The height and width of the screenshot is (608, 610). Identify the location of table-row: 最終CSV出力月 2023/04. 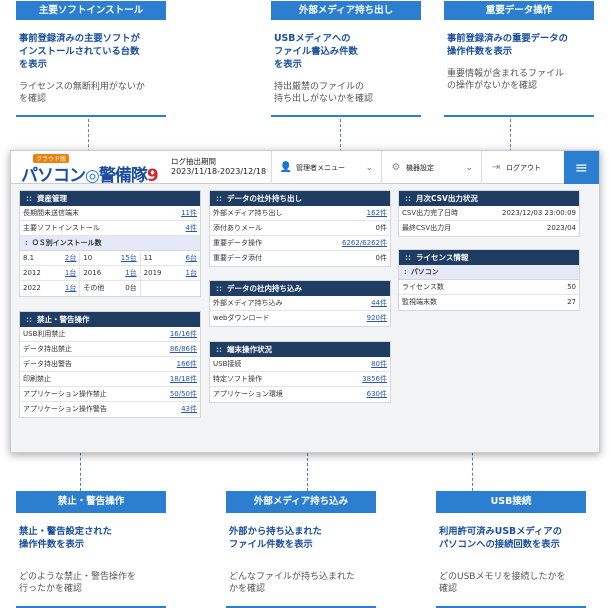
(489, 228).